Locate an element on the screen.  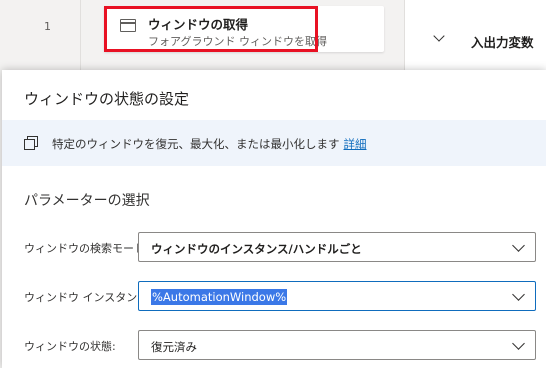
action-card-get-window: ウィンドウの取得 フォアグラウンド ウィンドウを取得 is located at coordinates (244, 29).